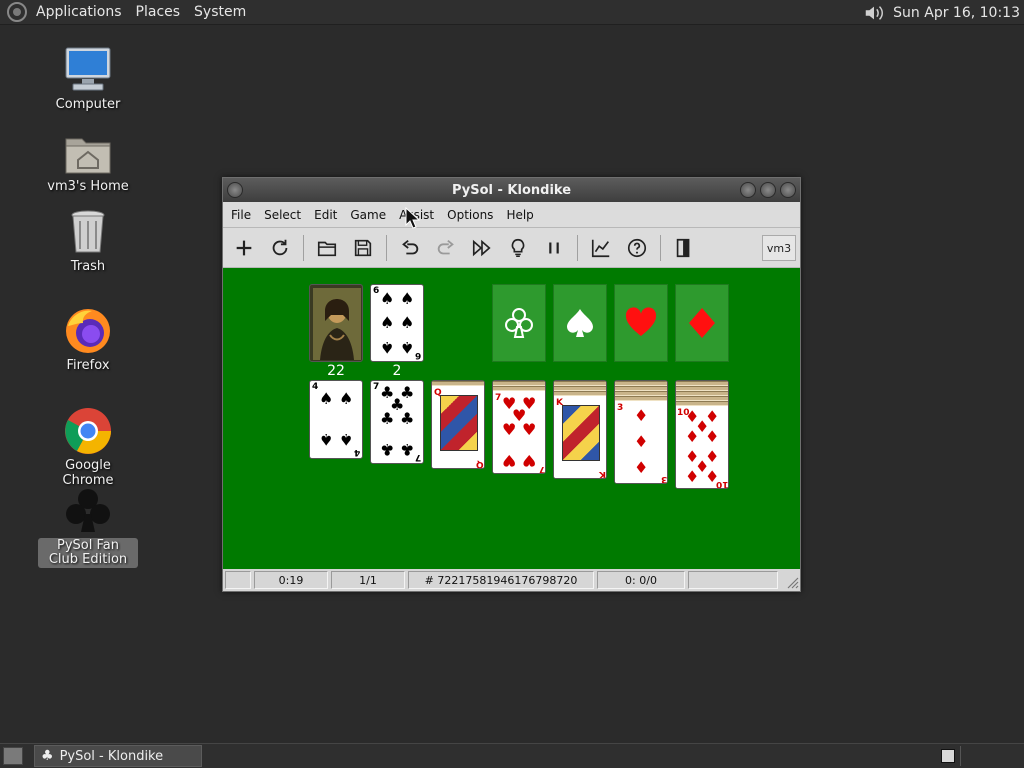  What do you see at coordinates (158, 12) in the screenshot?
I see `places-menu: Places` at bounding box center [158, 12].